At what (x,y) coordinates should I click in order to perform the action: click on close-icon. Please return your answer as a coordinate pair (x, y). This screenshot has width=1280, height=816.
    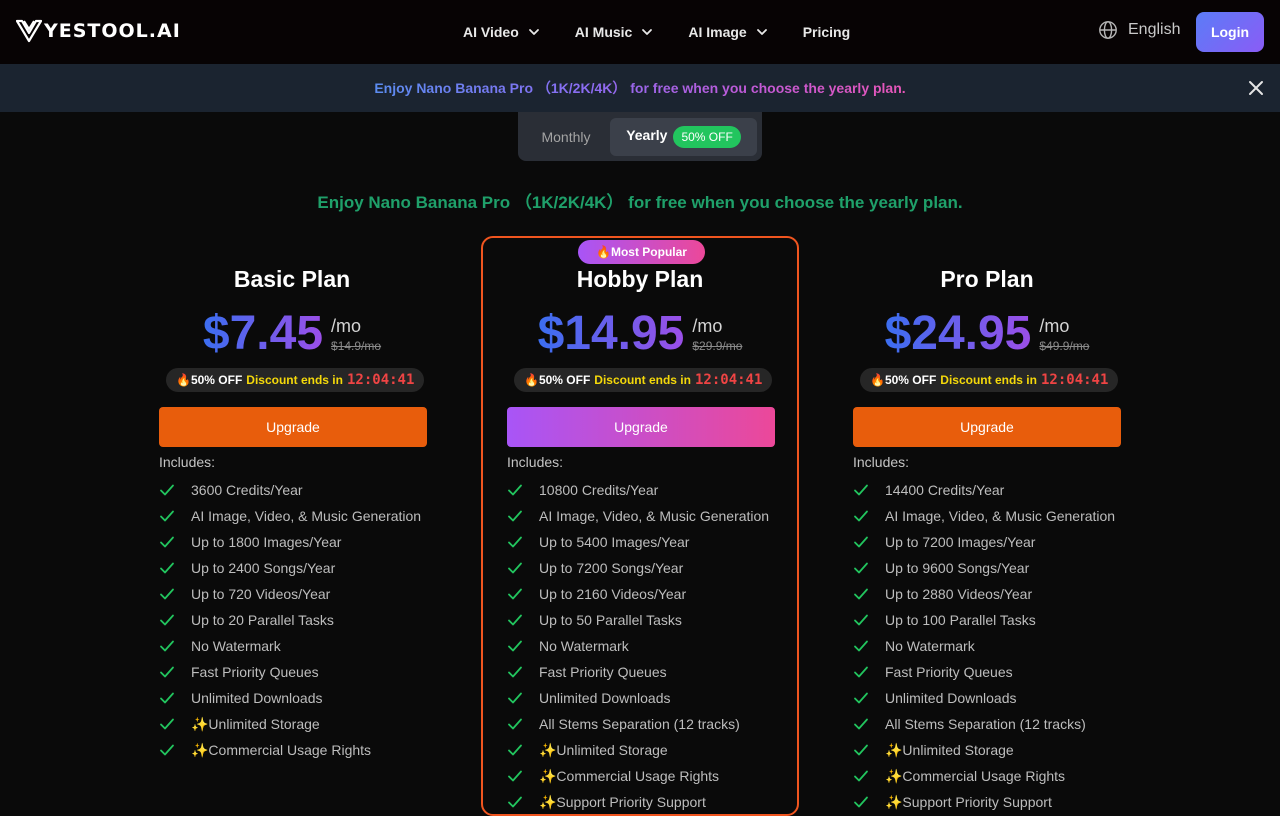
    Looking at the image, I should click on (1256, 88).